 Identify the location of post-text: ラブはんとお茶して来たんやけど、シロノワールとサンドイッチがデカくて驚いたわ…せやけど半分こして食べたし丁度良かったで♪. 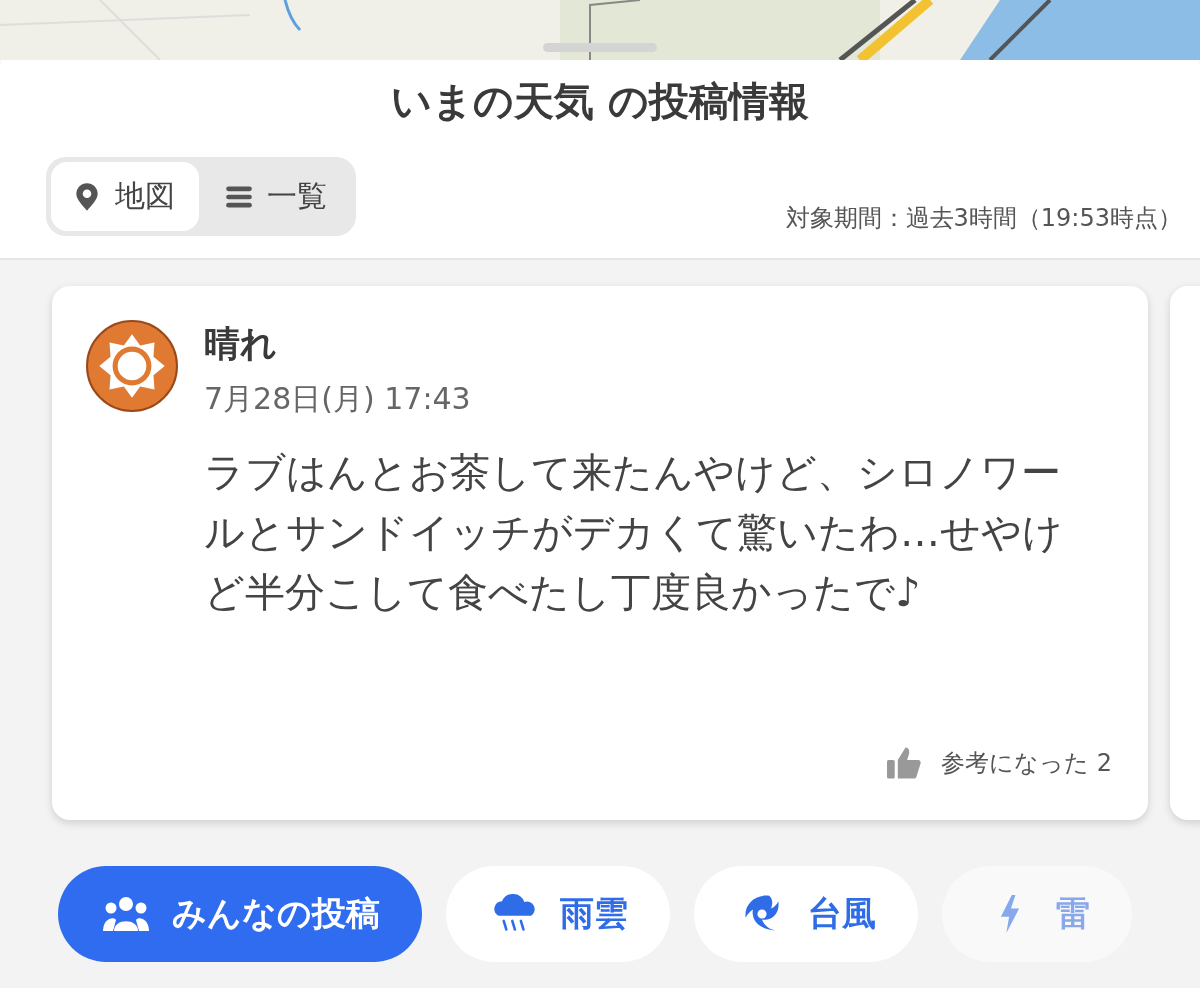
(634, 532).